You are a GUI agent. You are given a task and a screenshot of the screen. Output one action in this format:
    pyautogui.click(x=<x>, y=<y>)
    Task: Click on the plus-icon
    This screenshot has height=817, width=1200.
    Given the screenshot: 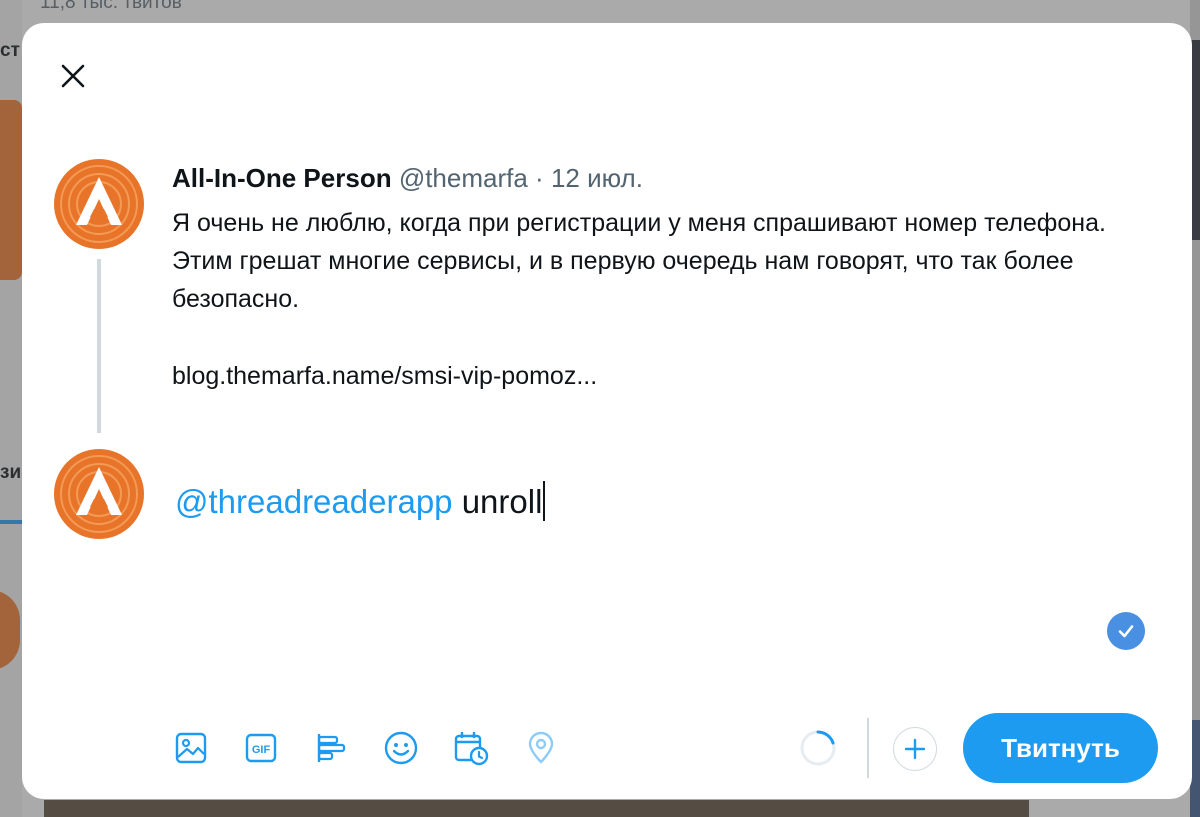 What is the action you would take?
    pyautogui.click(x=915, y=749)
    